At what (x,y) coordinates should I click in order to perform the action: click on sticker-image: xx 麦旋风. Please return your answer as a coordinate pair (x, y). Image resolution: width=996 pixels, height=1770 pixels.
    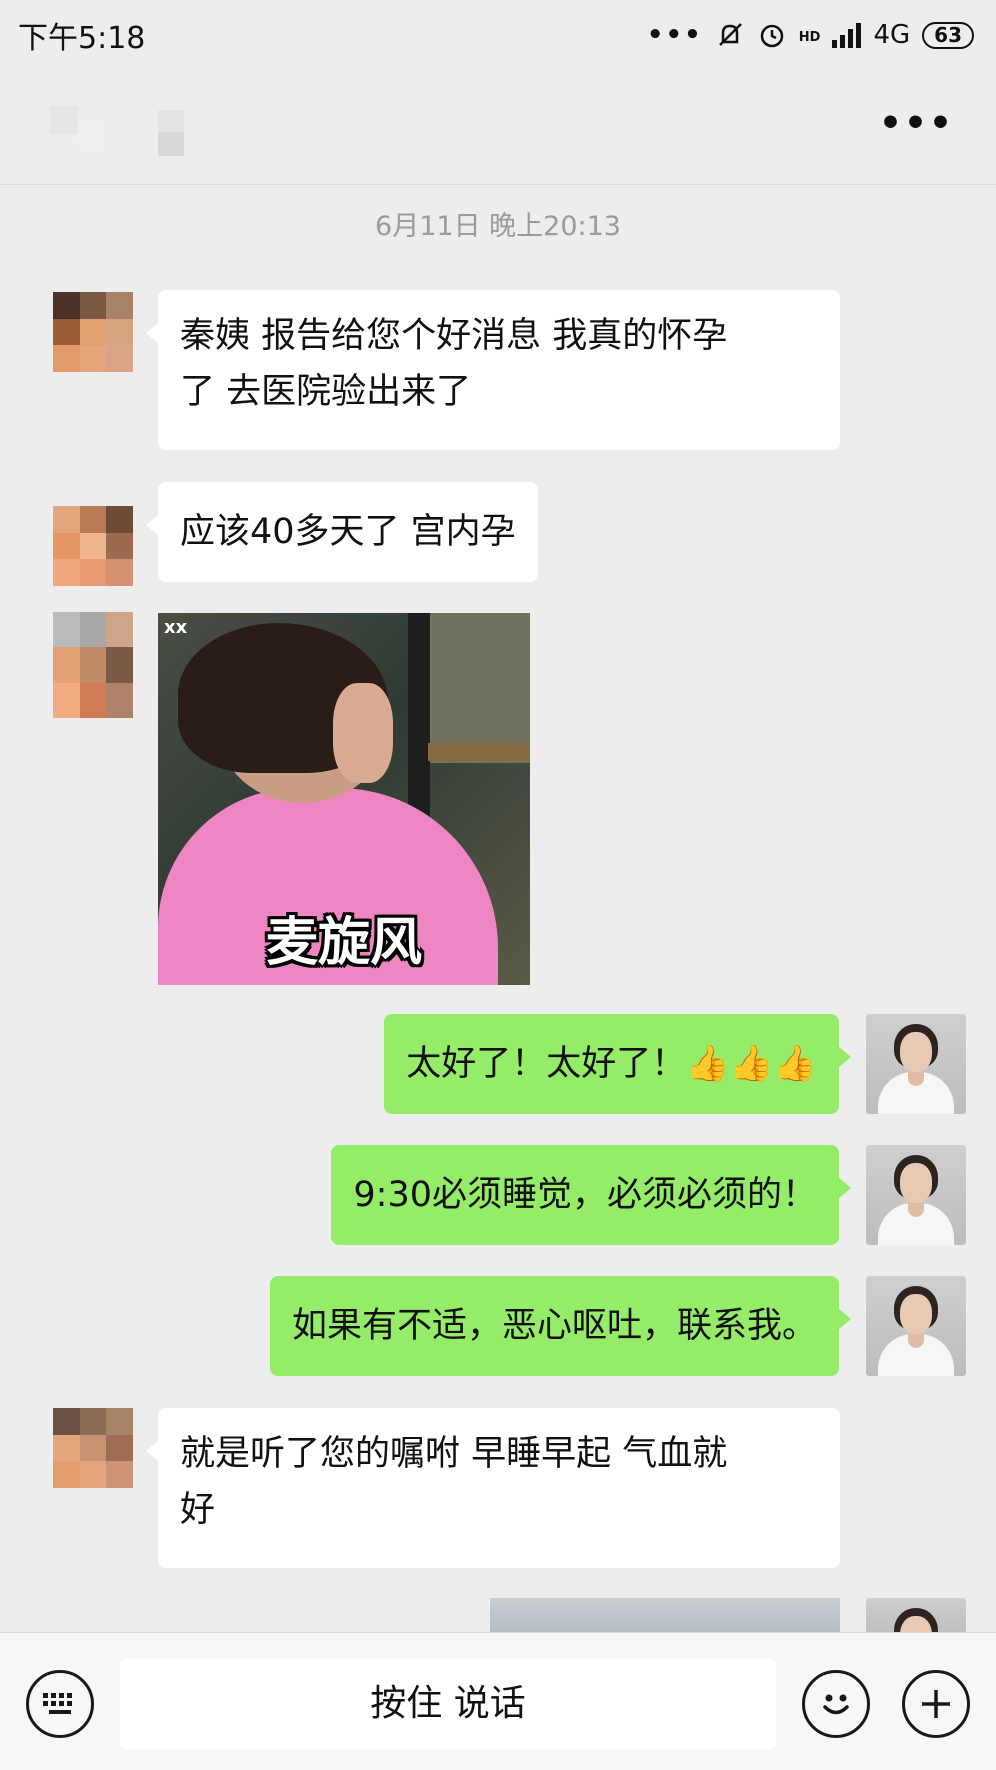
    Looking at the image, I should click on (344, 799).